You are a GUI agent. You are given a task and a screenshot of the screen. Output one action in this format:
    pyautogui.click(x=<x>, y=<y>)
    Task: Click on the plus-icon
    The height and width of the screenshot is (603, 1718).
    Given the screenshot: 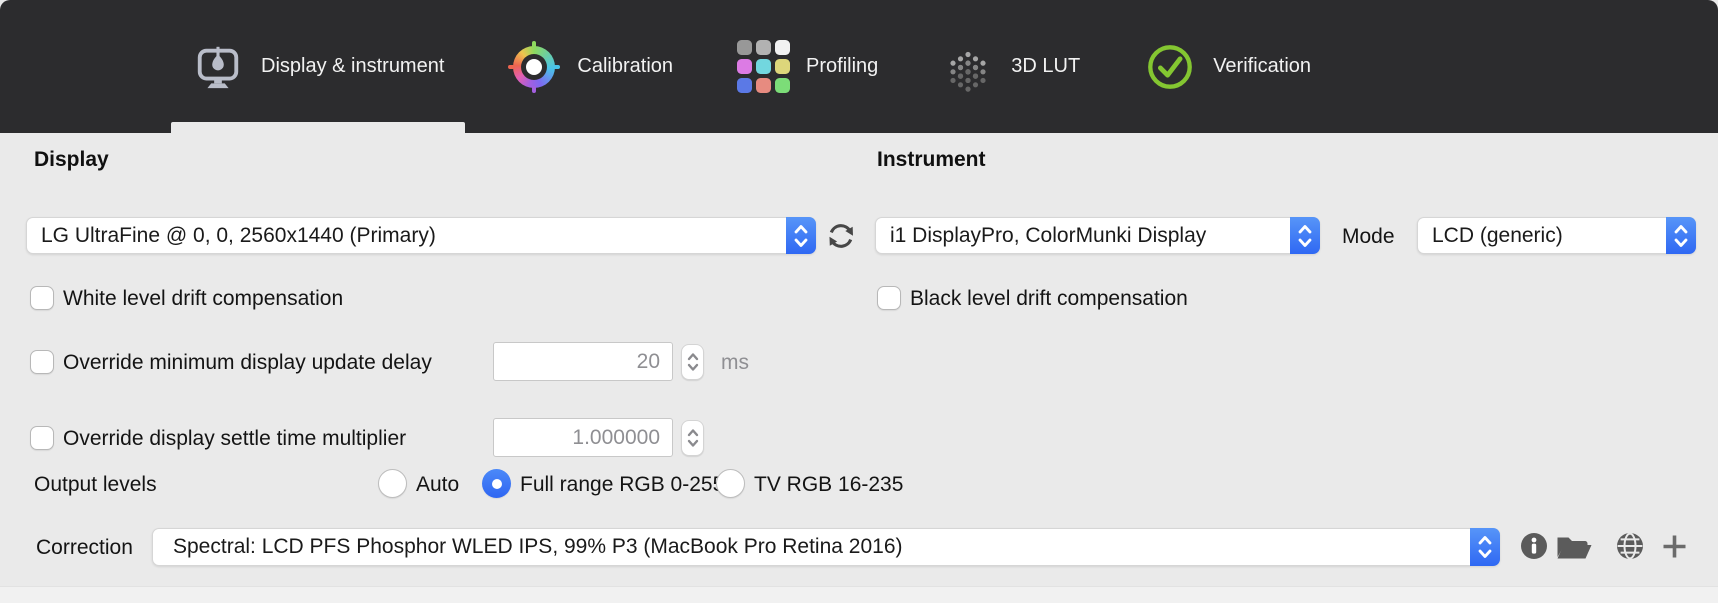 What is the action you would take?
    pyautogui.click(x=1674, y=546)
    